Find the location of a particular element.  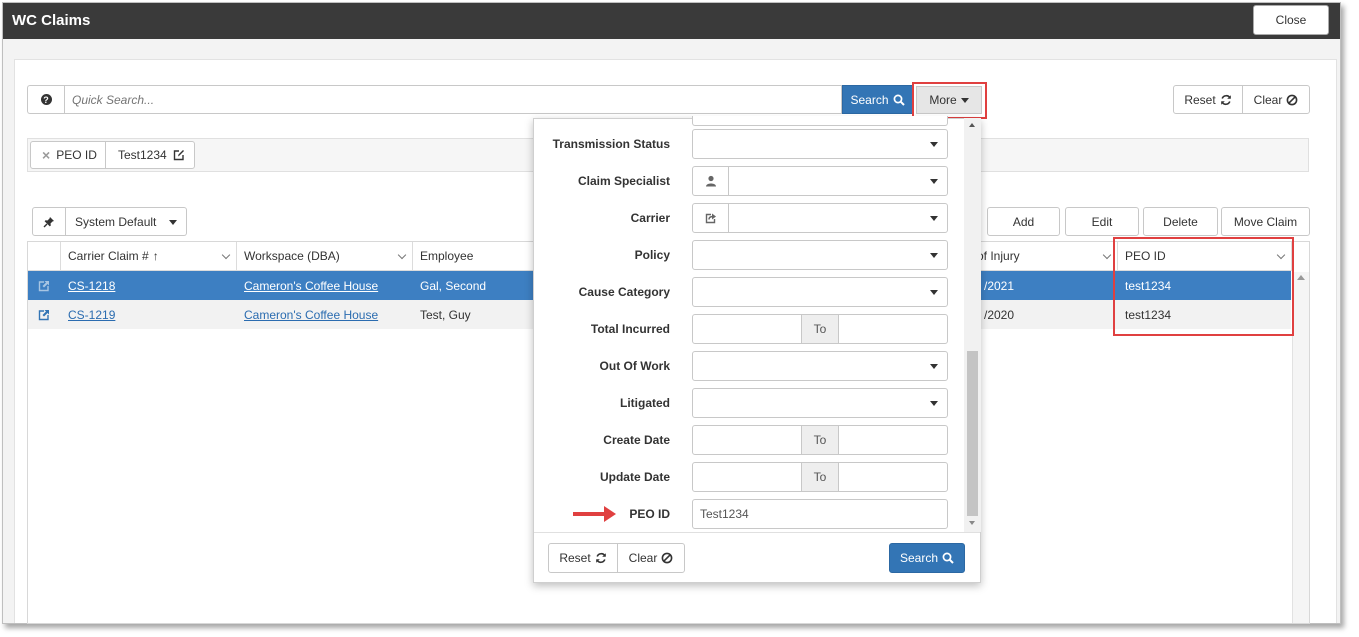

search-button: Search is located at coordinates (877, 99).